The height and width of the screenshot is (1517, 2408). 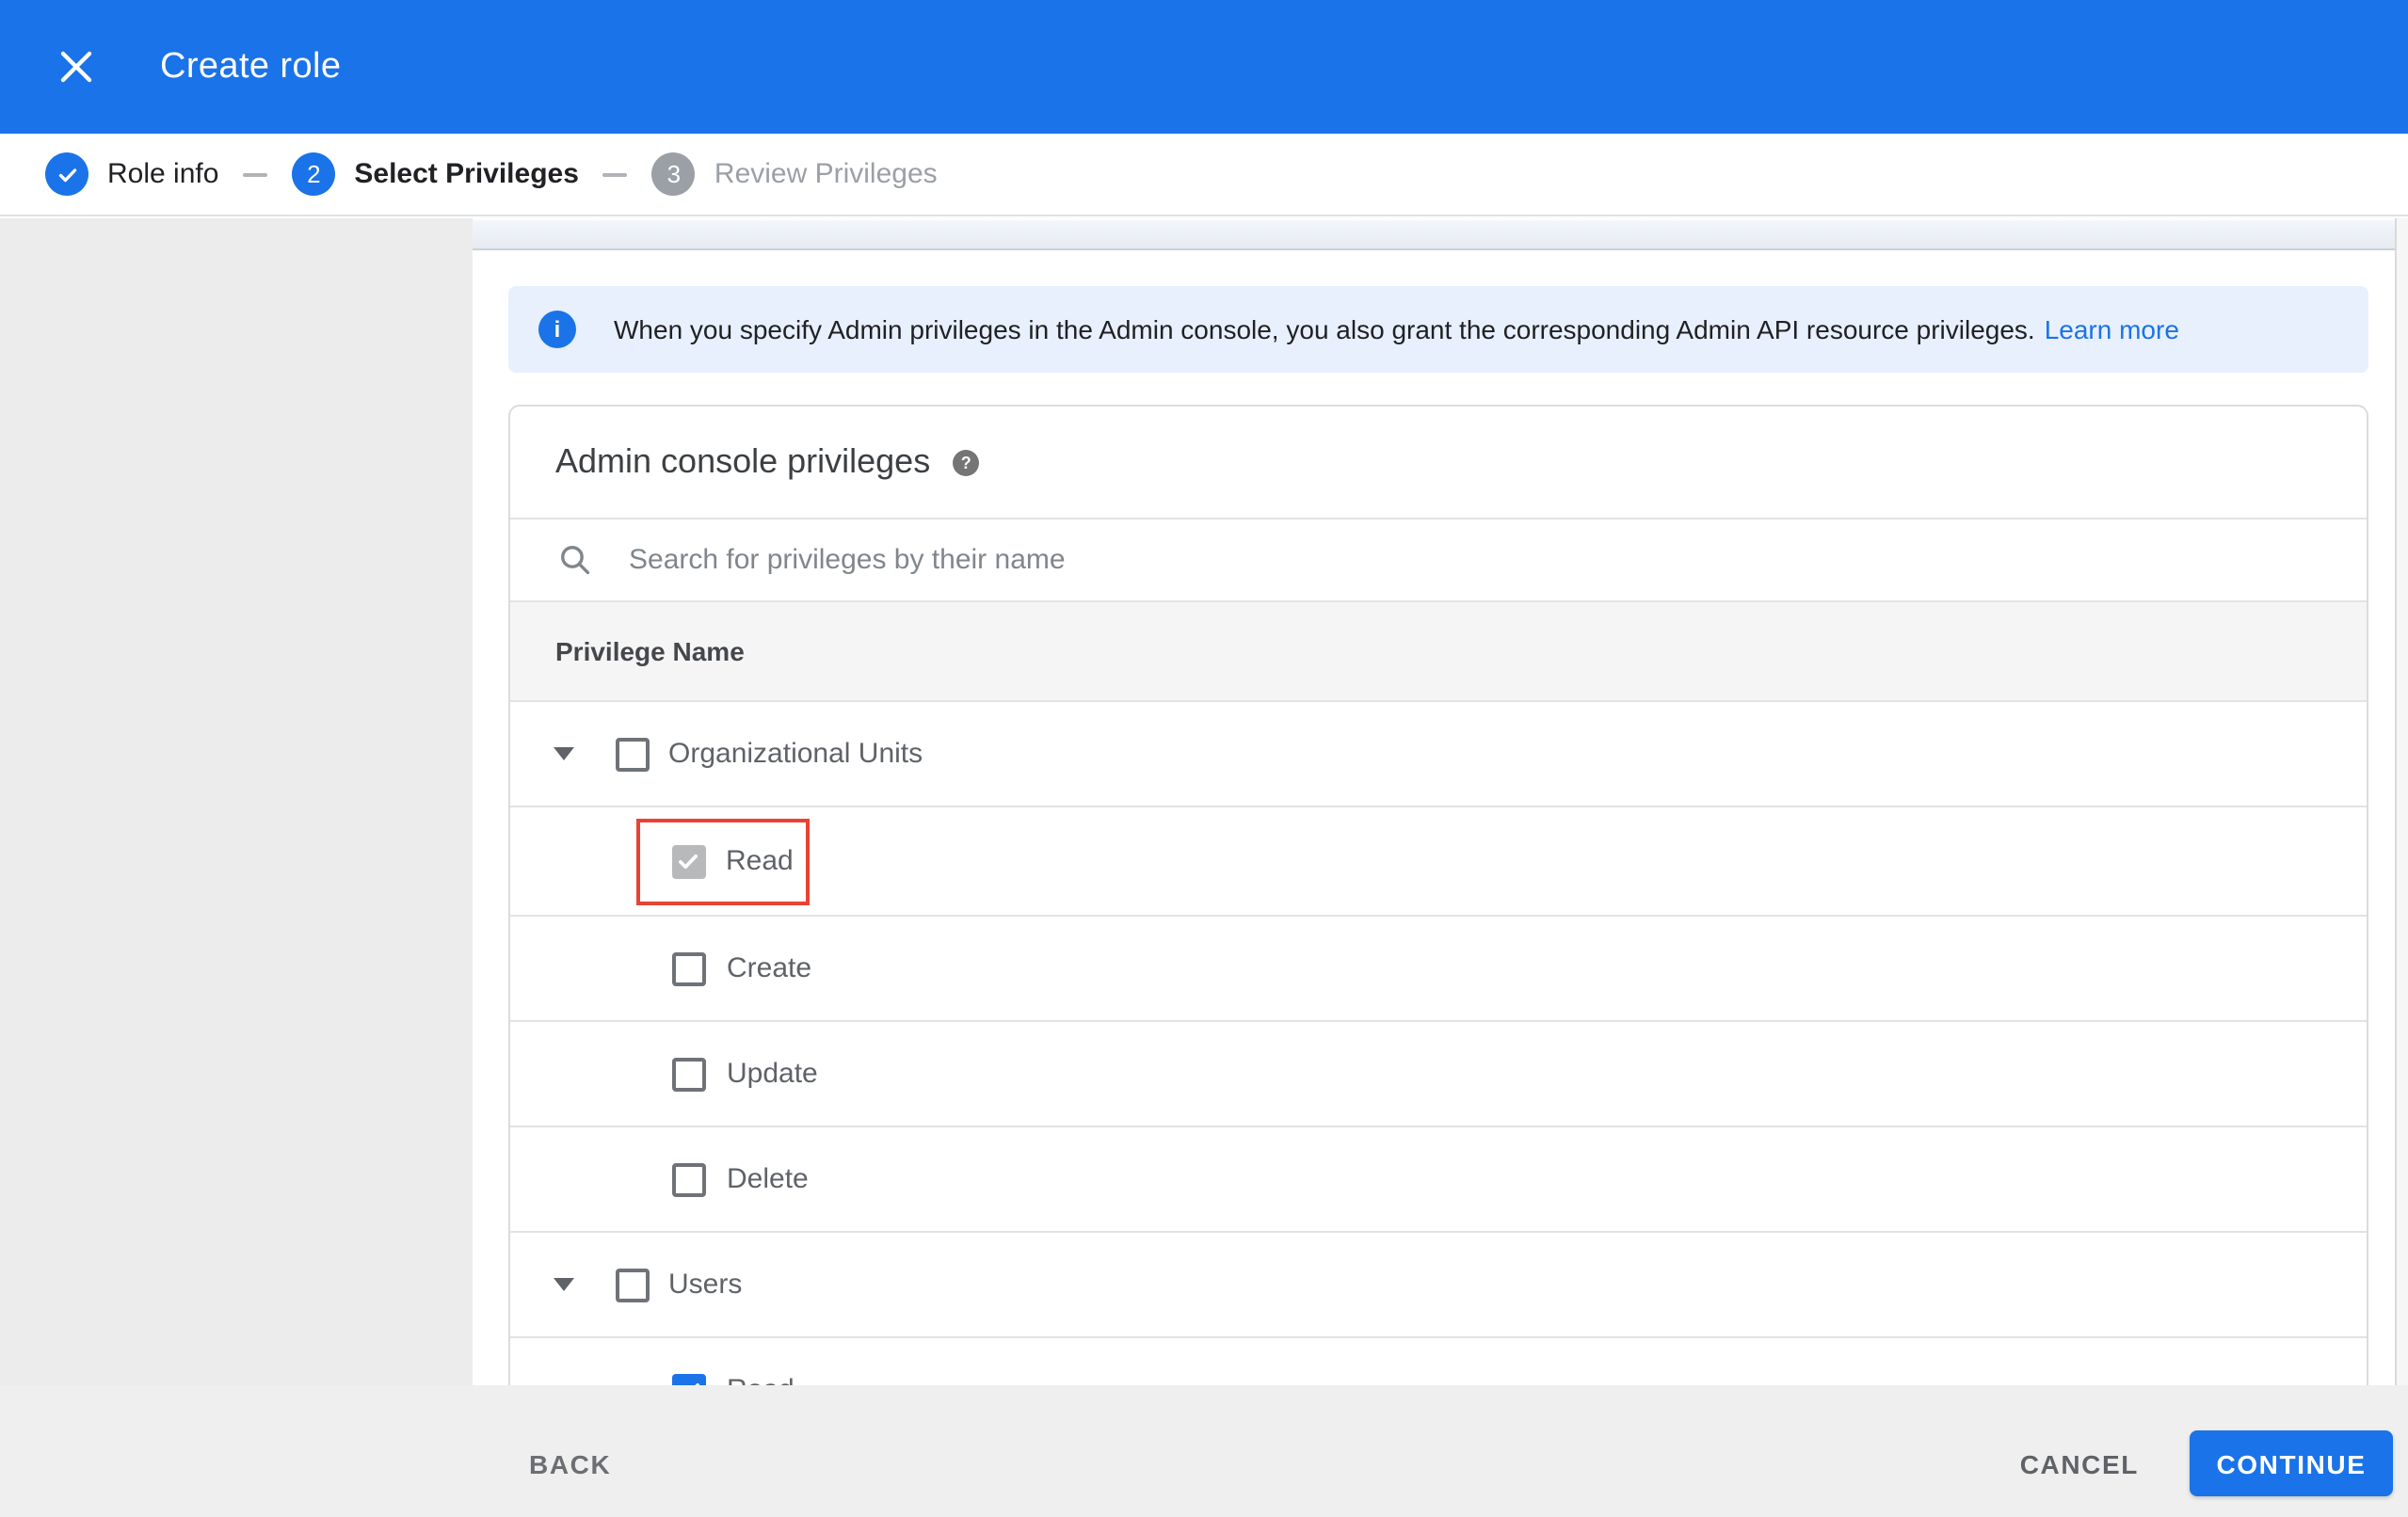 What do you see at coordinates (705, 1285) in the screenshot?
I see `row-label: Users` at bounding box center [705, 1285].